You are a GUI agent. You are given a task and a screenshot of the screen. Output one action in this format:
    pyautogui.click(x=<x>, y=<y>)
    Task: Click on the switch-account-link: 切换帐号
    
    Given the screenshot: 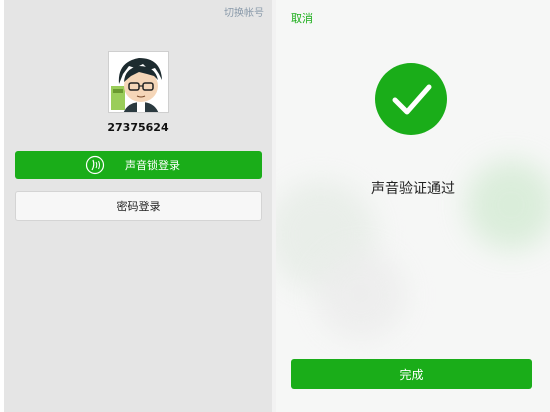 What is the action you would take?
    pyautogui.click(x=244, y=11)
    